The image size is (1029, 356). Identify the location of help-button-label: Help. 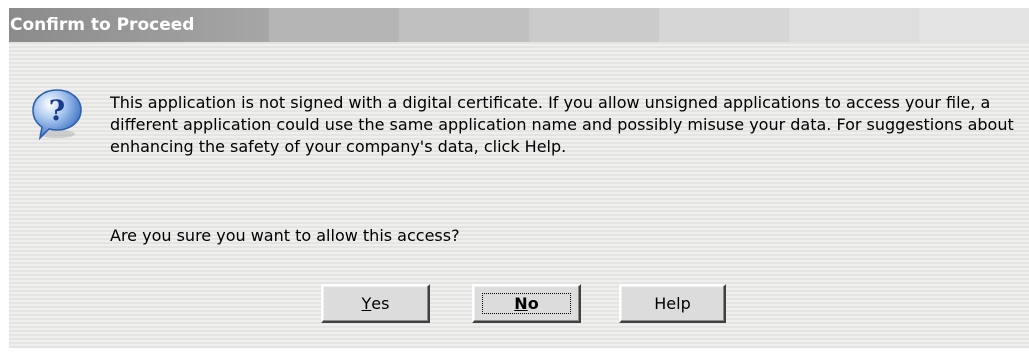
(672, 303).